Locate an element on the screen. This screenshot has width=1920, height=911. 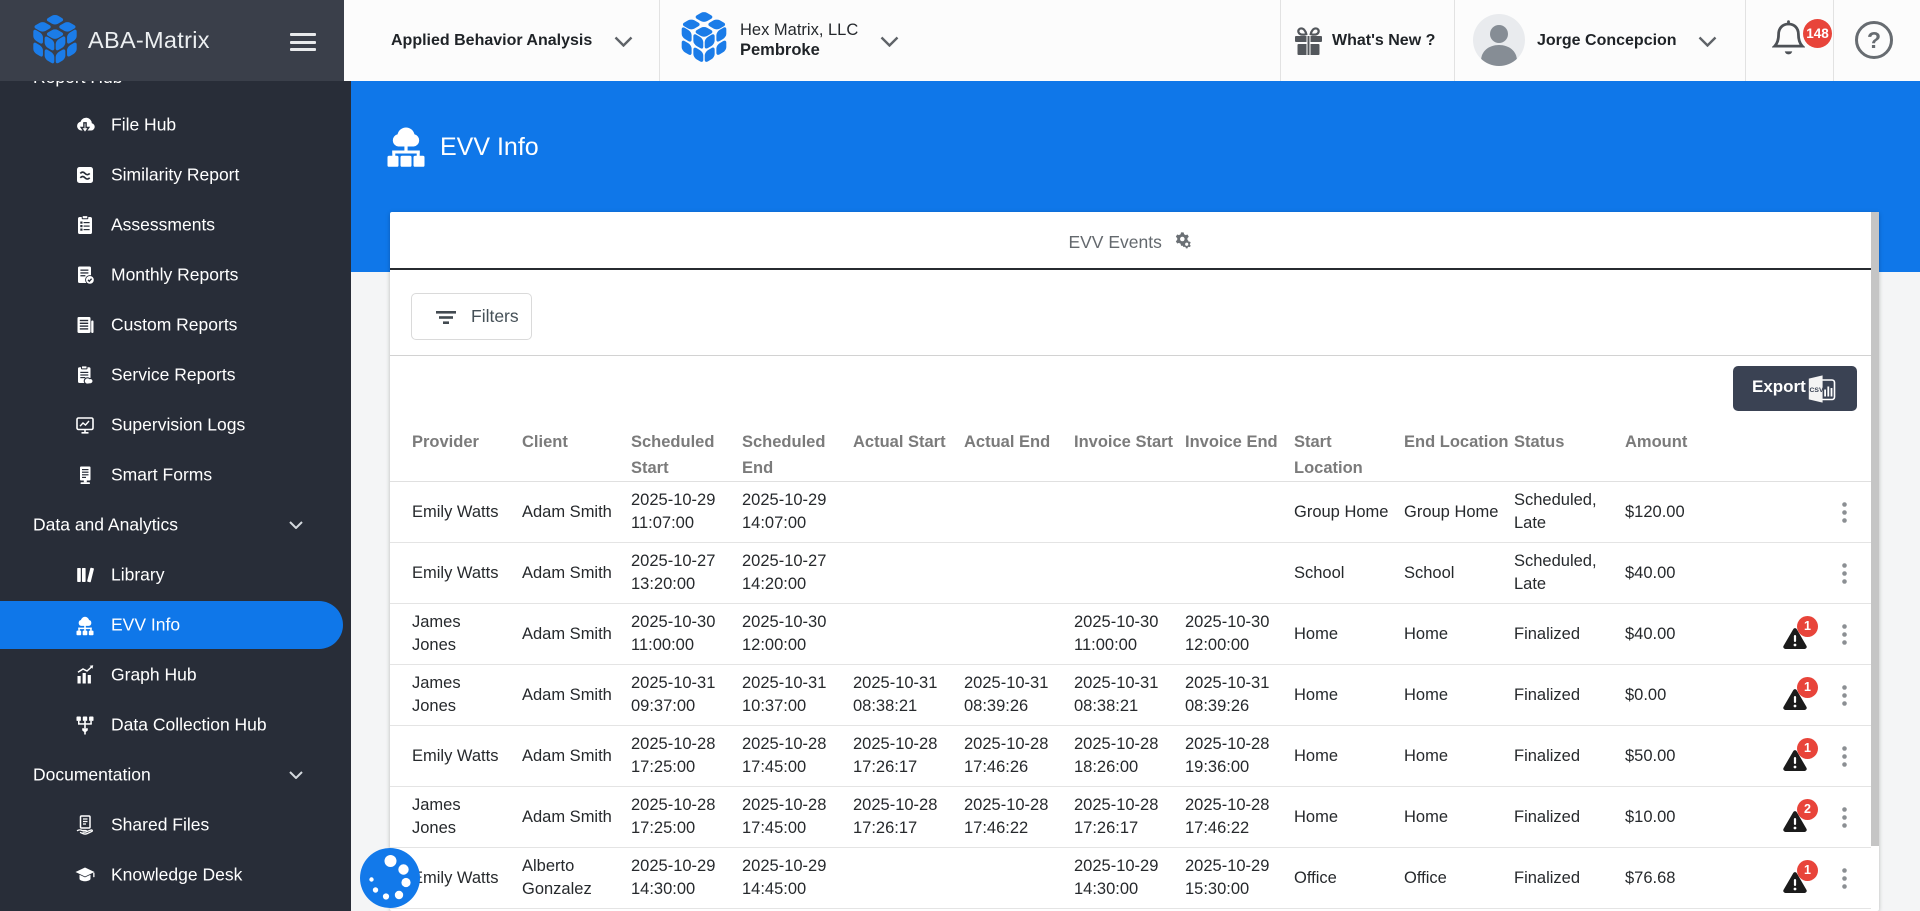
svg-text: CSV is located at coordinates (1817, 390).